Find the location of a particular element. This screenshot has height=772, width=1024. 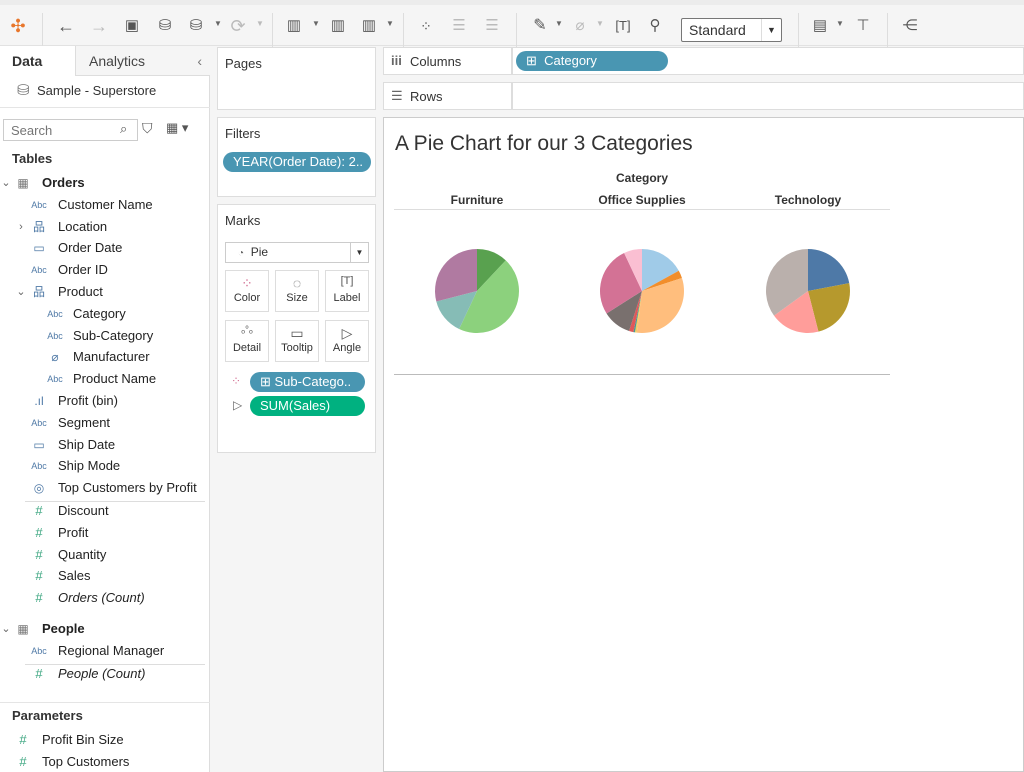

field-name: Category is located at coordinates (99, 313).